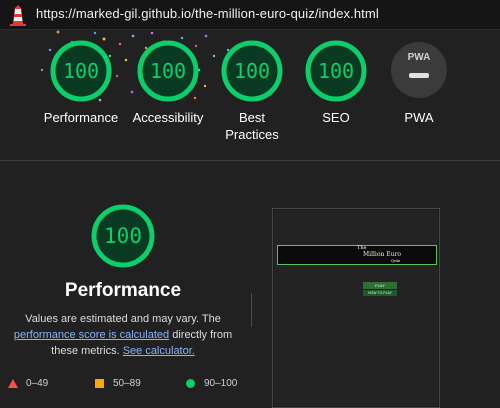 The width and height of the screenshot is (500, 408). I want to click on pwa-badge: PWA, so click(419, 70).